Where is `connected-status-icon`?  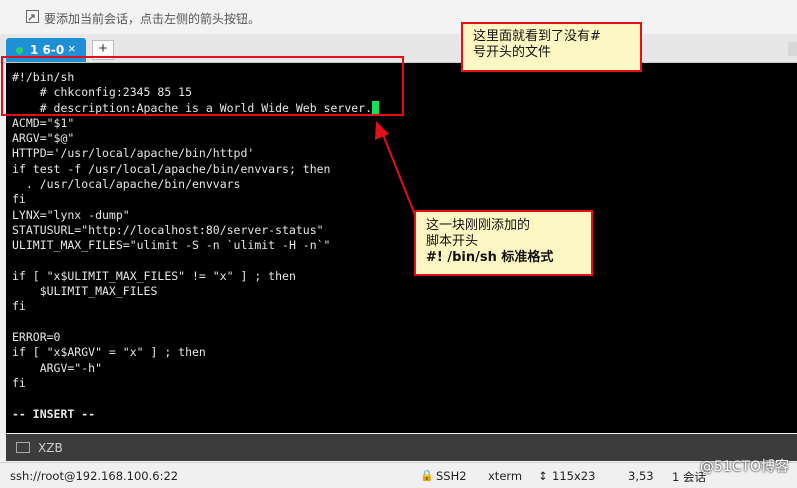 connected-status-icon is located at coordinates (19, 50).